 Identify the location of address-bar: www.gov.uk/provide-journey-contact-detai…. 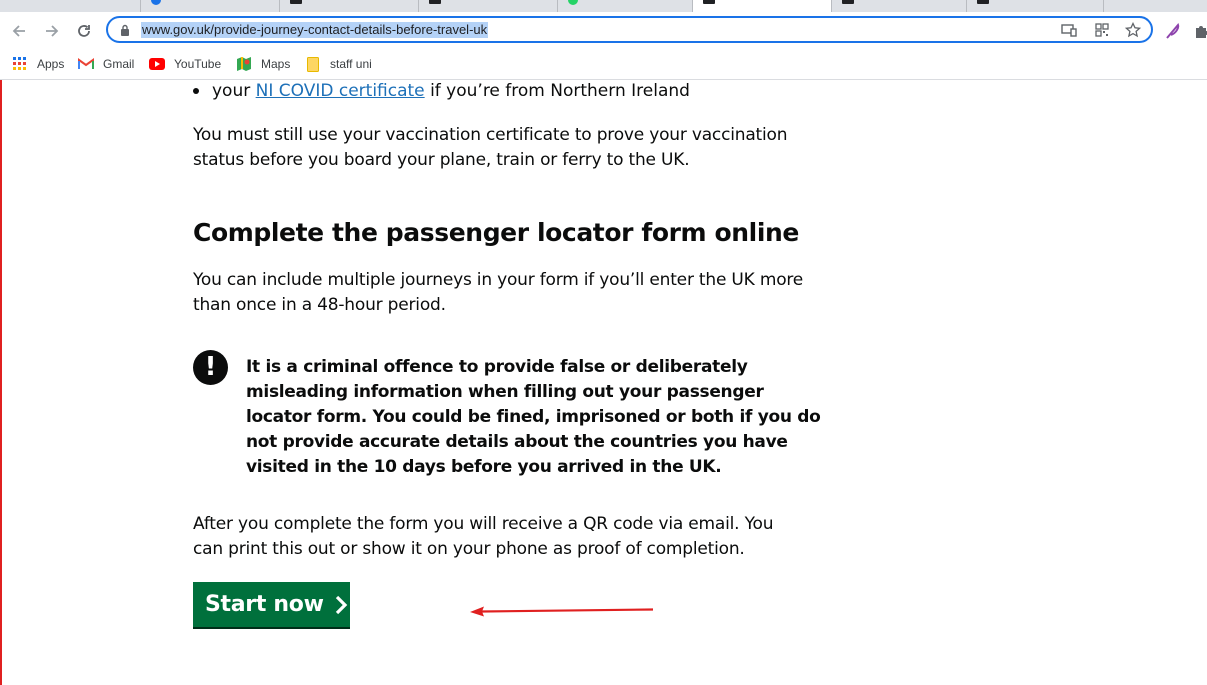
(629, 29).